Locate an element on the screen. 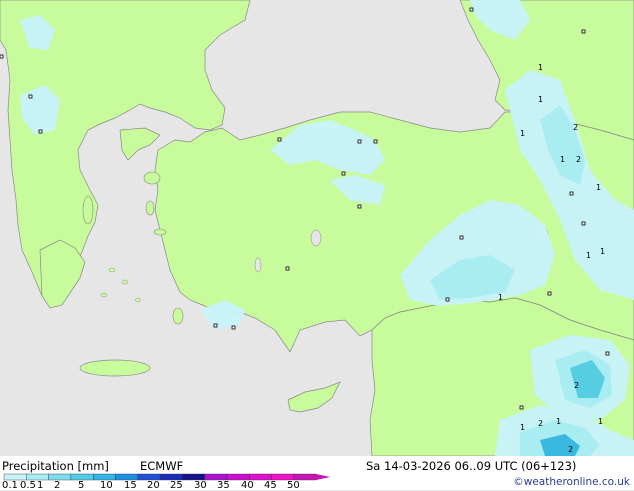  model-name: ECMWF is located at coordinates (162, 466).